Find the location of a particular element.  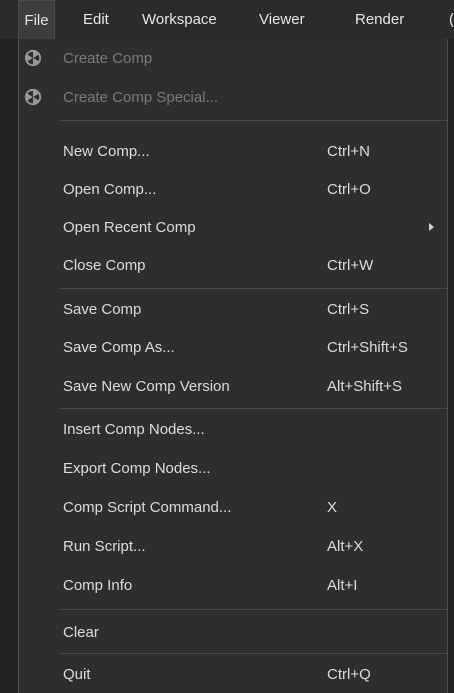

menu-item-shortcut: Ctrl+O is located at coordinates (349, 189).